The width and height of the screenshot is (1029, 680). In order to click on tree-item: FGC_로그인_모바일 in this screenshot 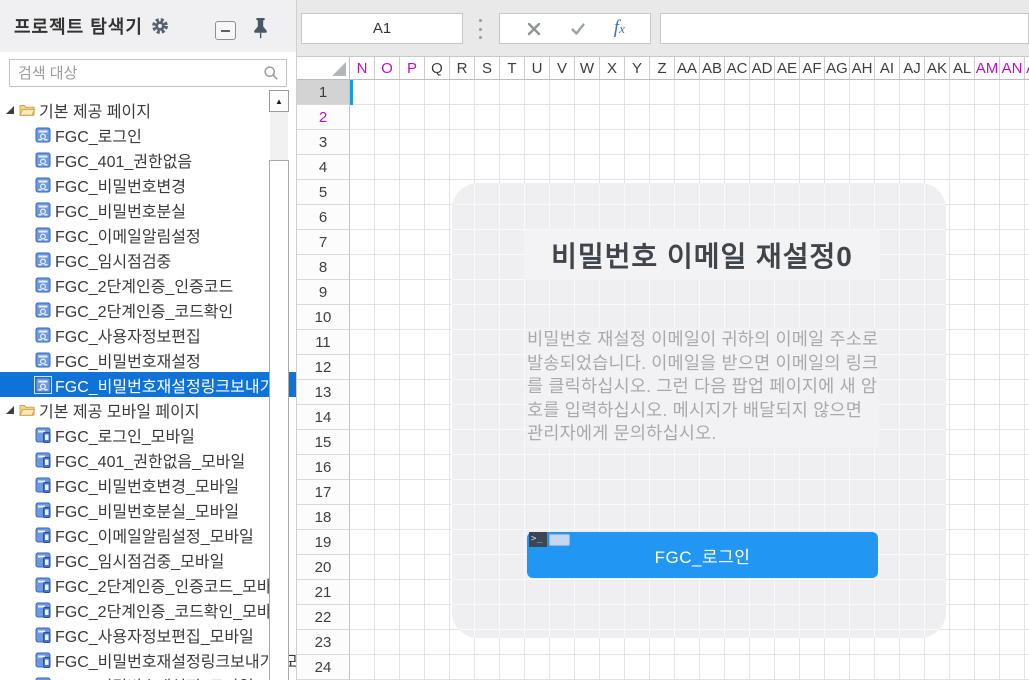, I will do `click(148, 434)`.